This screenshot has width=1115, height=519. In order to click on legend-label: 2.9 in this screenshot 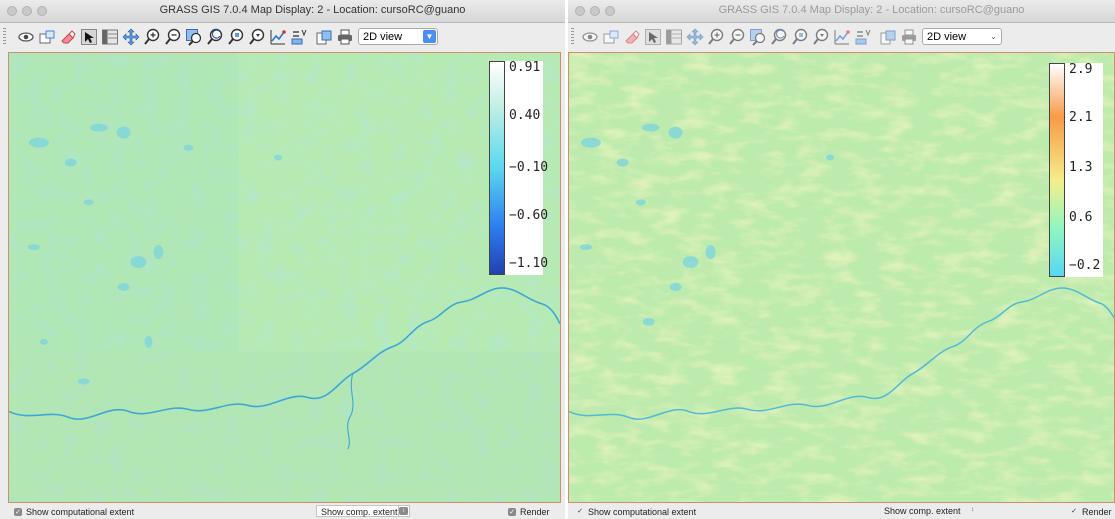, I will do `click(1081, 69)`.